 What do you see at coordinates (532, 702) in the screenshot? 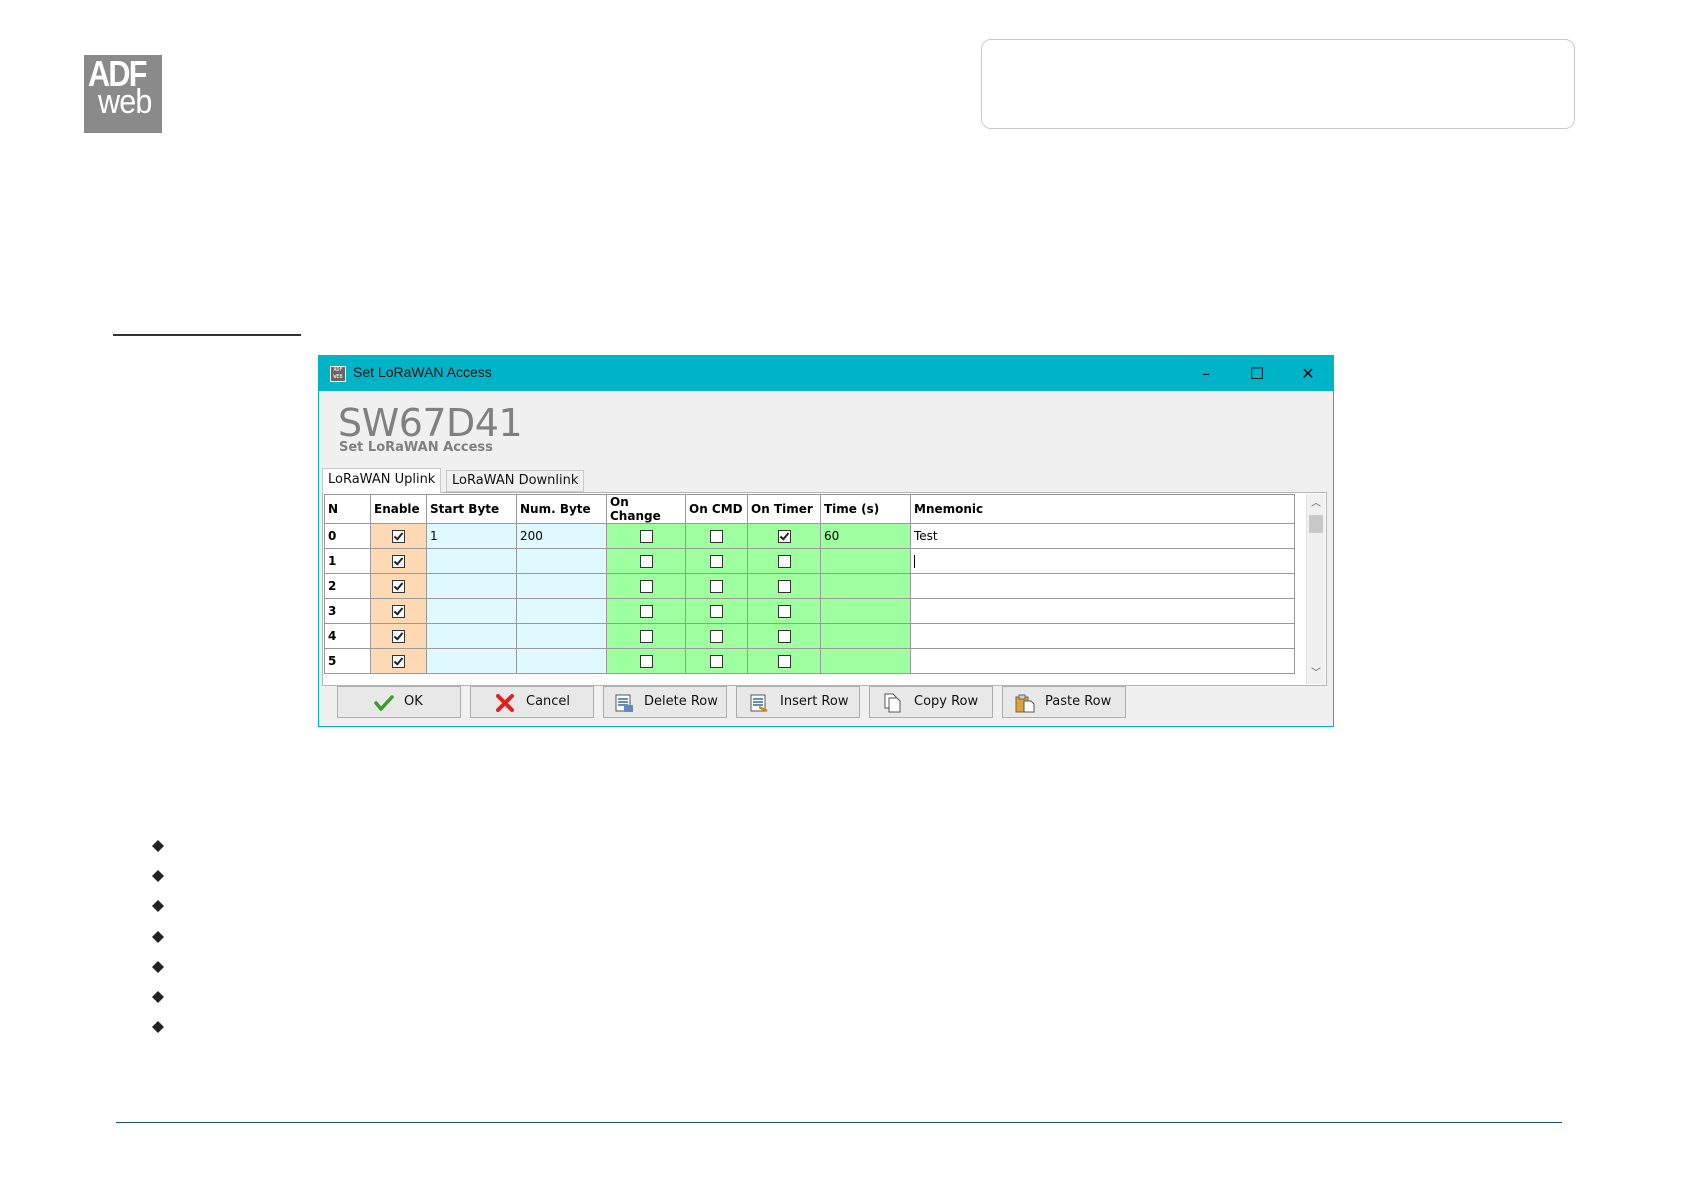
I see `cancel-button: Cancel` at bounding box center [532, 702].